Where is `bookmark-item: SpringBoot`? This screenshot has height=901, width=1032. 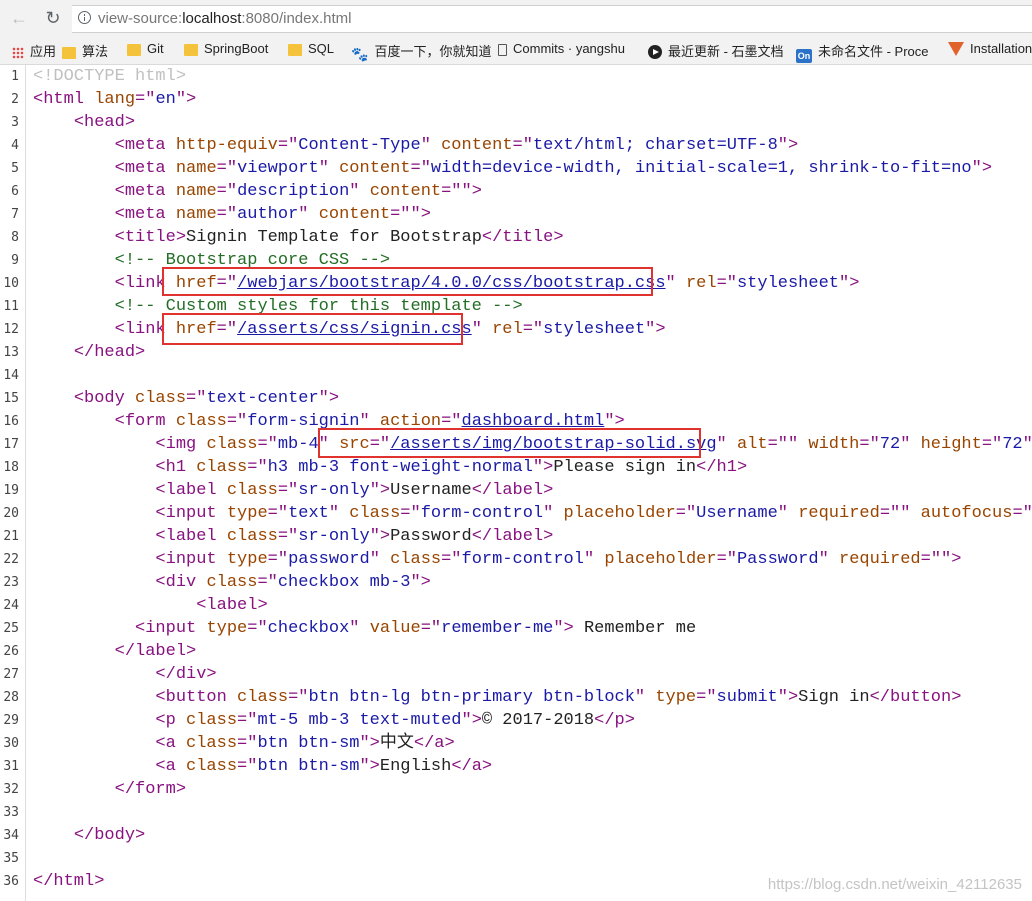
bookmark-item: SpringBoot is located at coordinates (226, 50).